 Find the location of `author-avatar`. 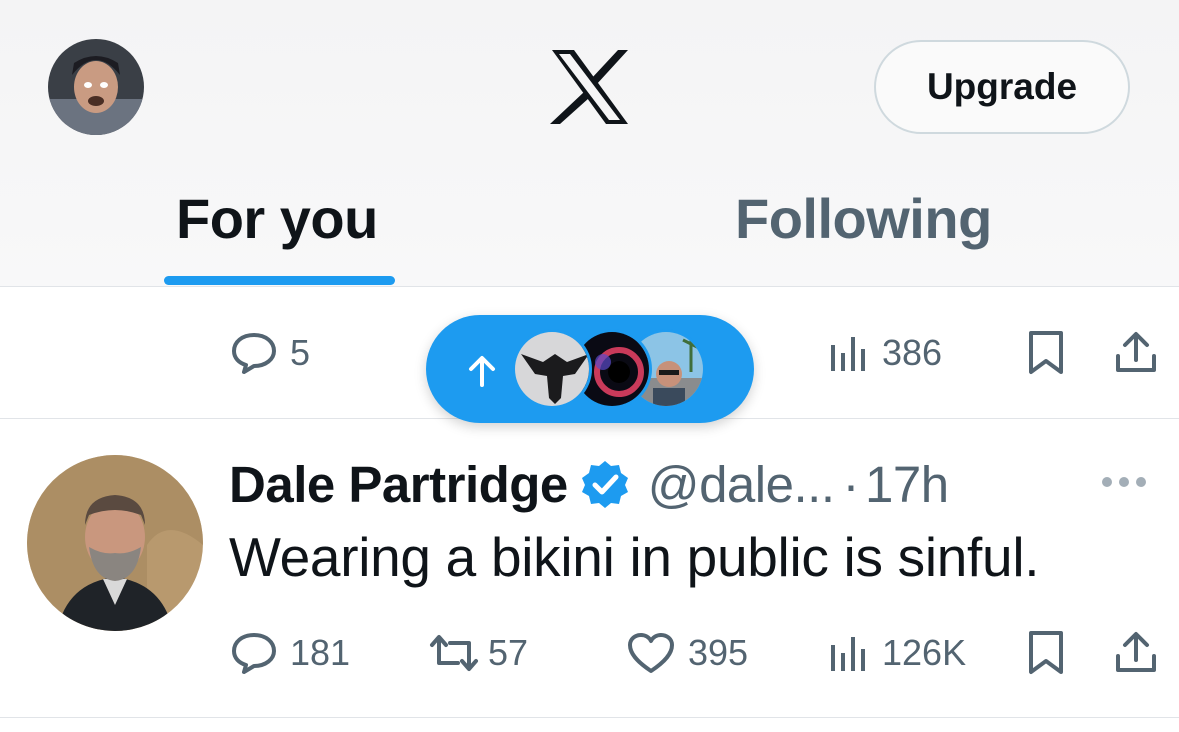

author-avatar is located at coordinates (115, 543).